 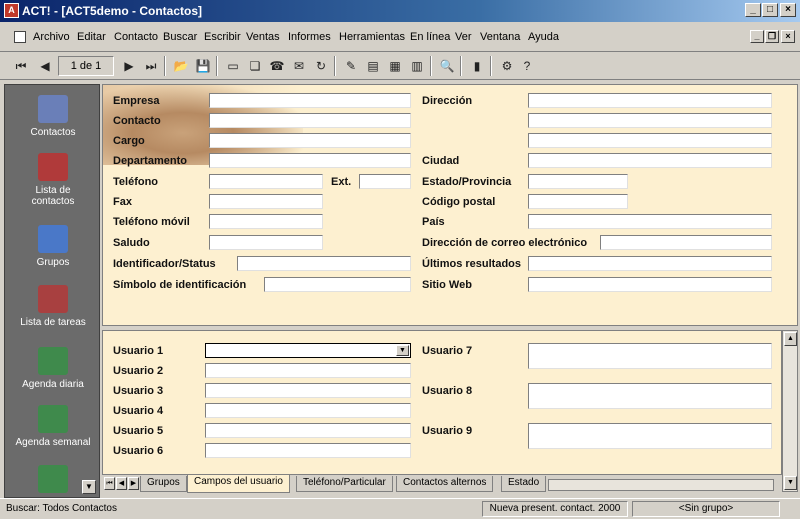 I want to click on phone-icon: ☎, so click(x=277, y=66).